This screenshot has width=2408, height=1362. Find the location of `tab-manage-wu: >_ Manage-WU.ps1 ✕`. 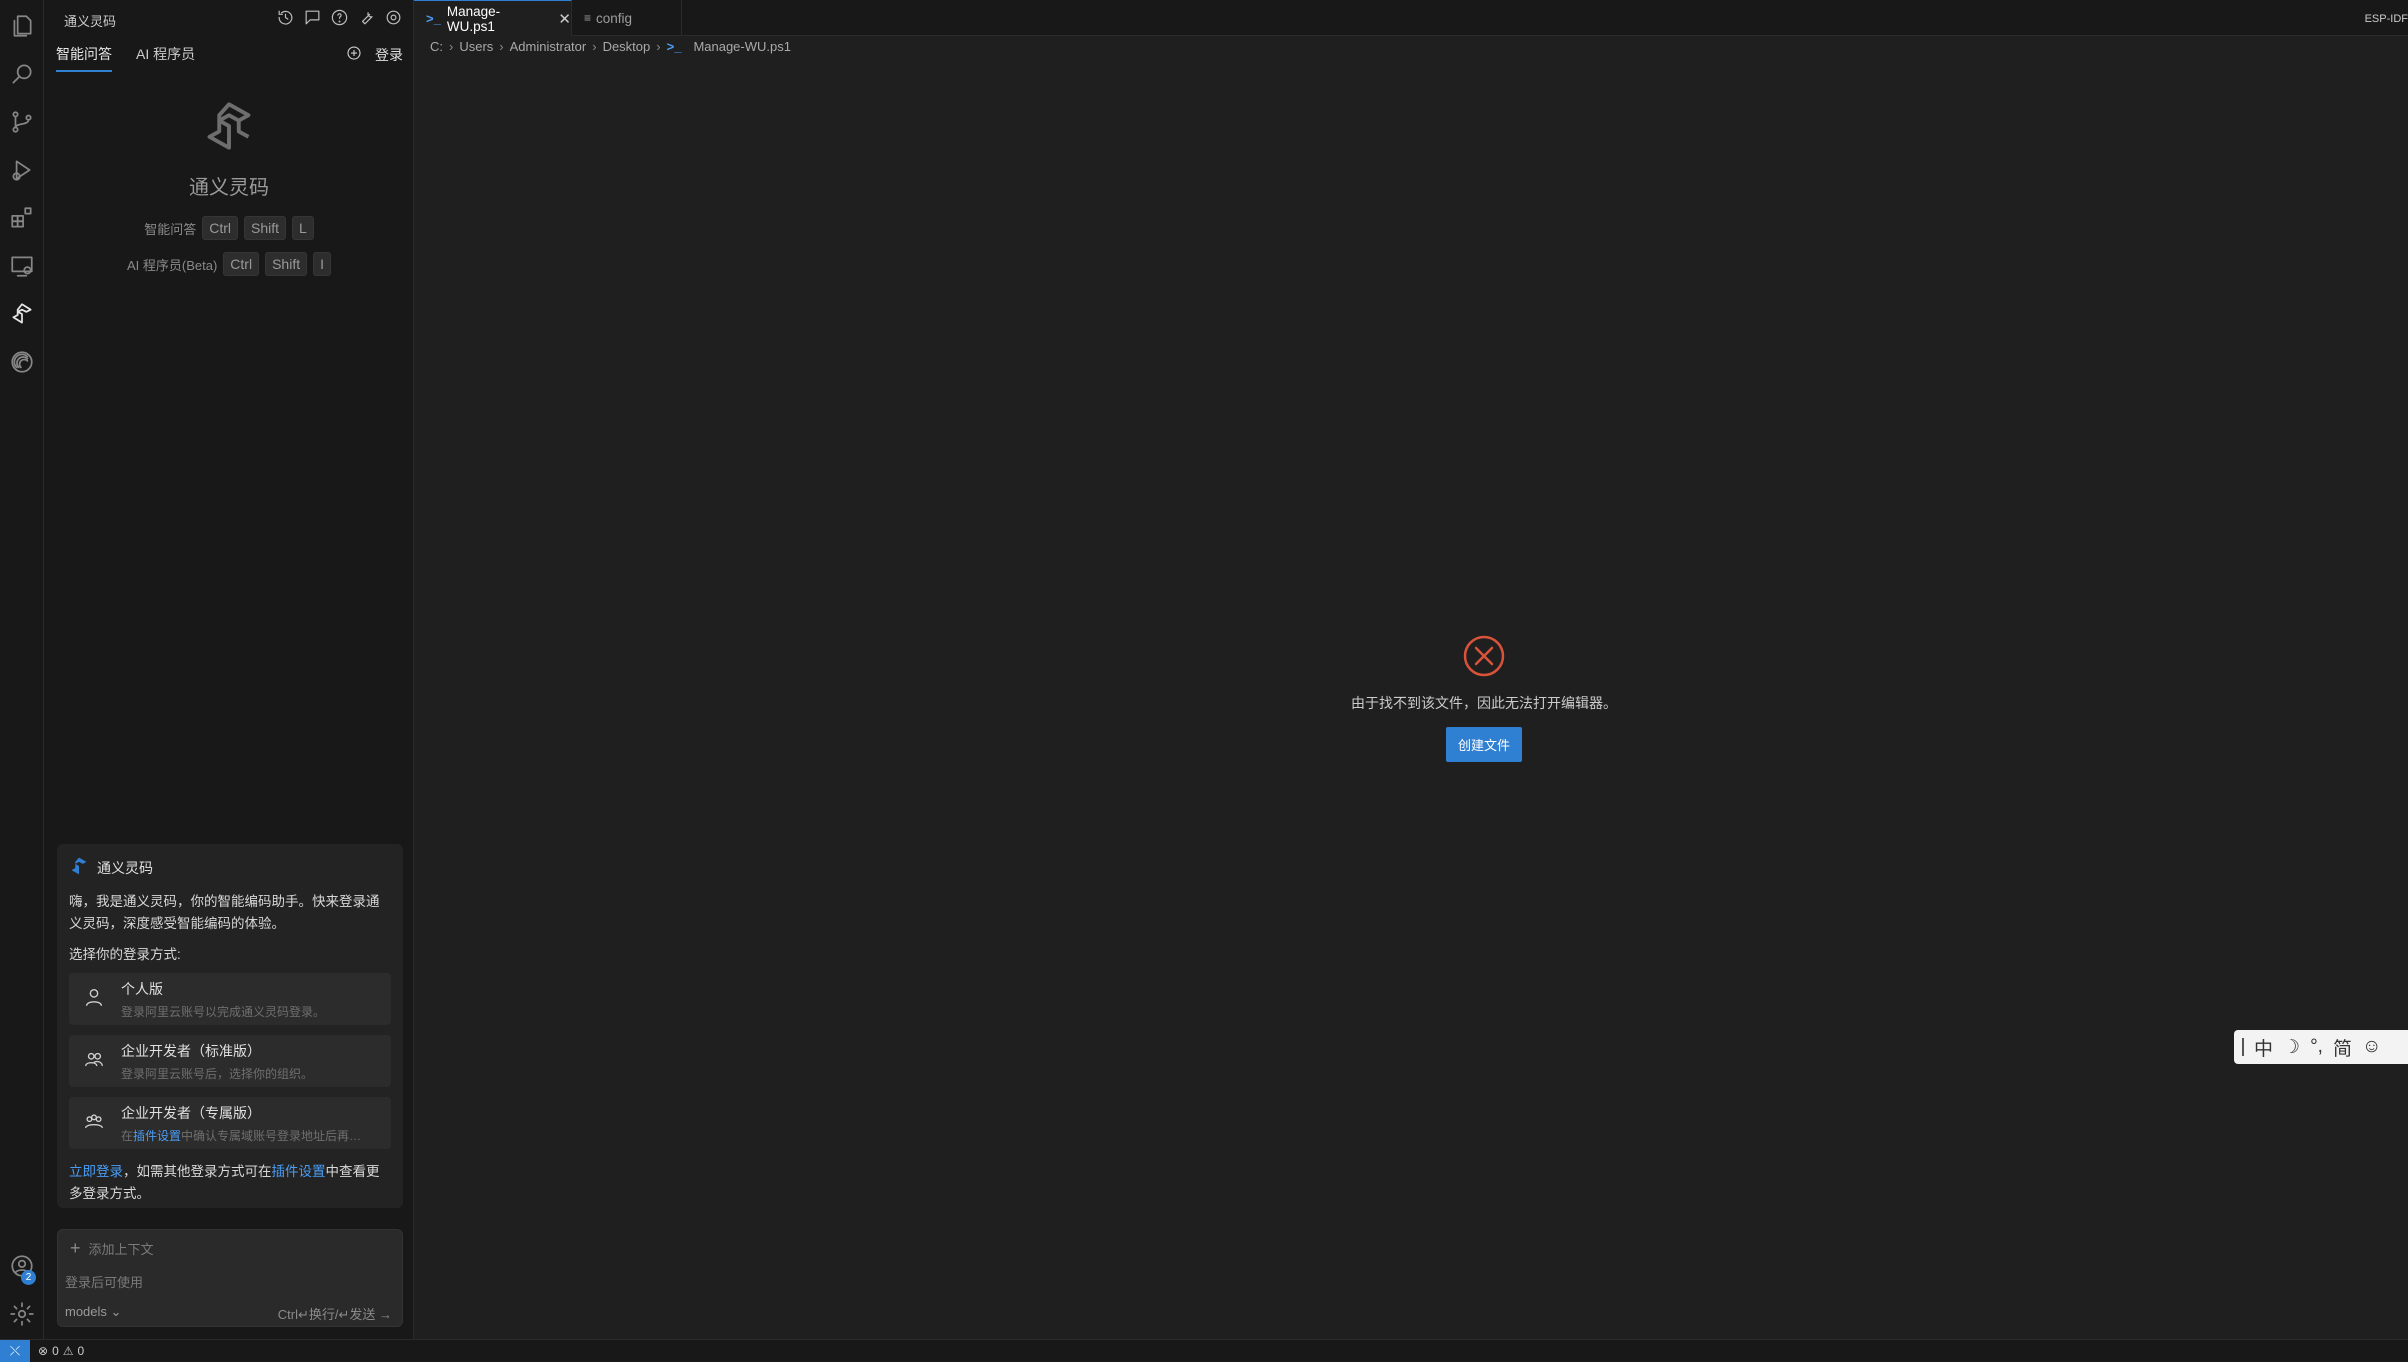

tab-manage-wu: >_ Manage-WU.ps1 ✕ is located at coordinates (493, 18).